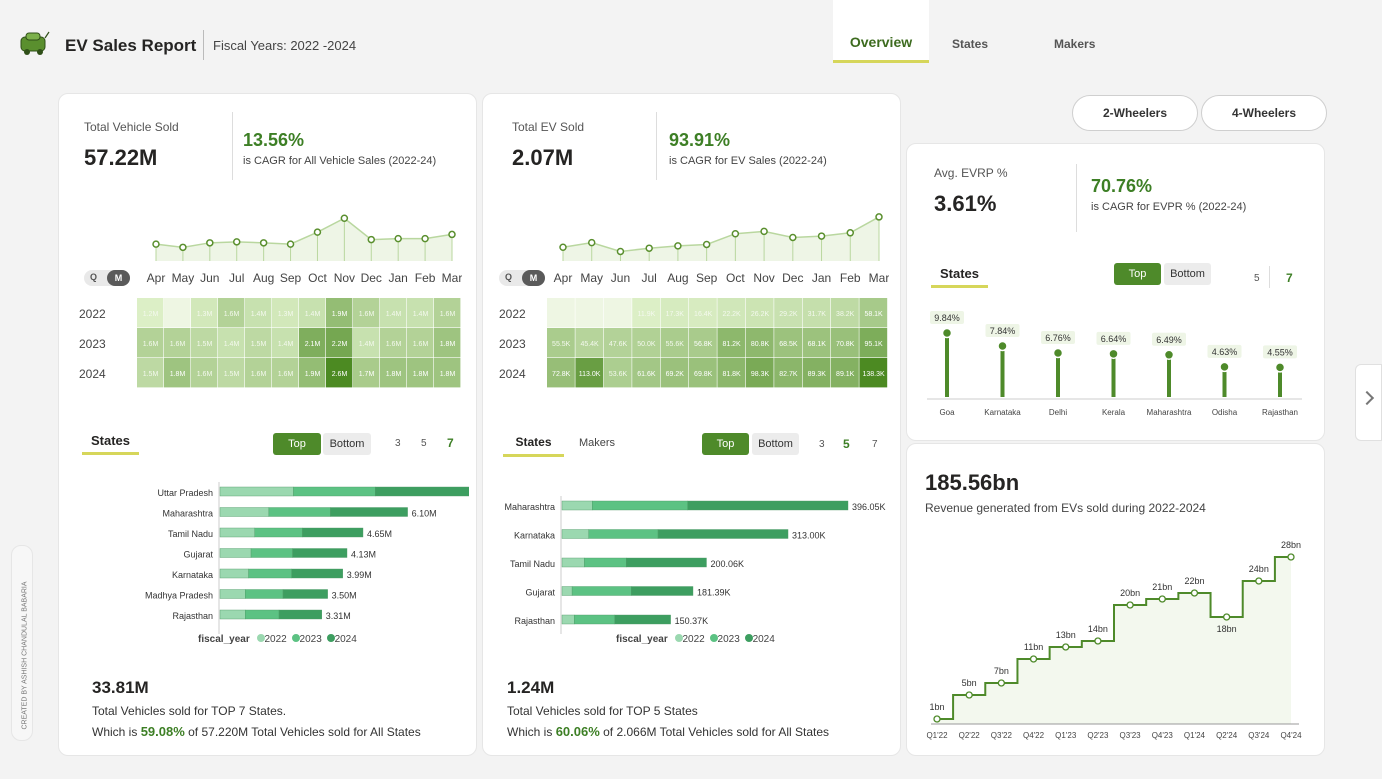 The width and height of the screenshot is (1382, 779). What do you see at coordinates (677, 278) in the screenshot?
I see `month-label: Aug` at bounding box center [677, 278].